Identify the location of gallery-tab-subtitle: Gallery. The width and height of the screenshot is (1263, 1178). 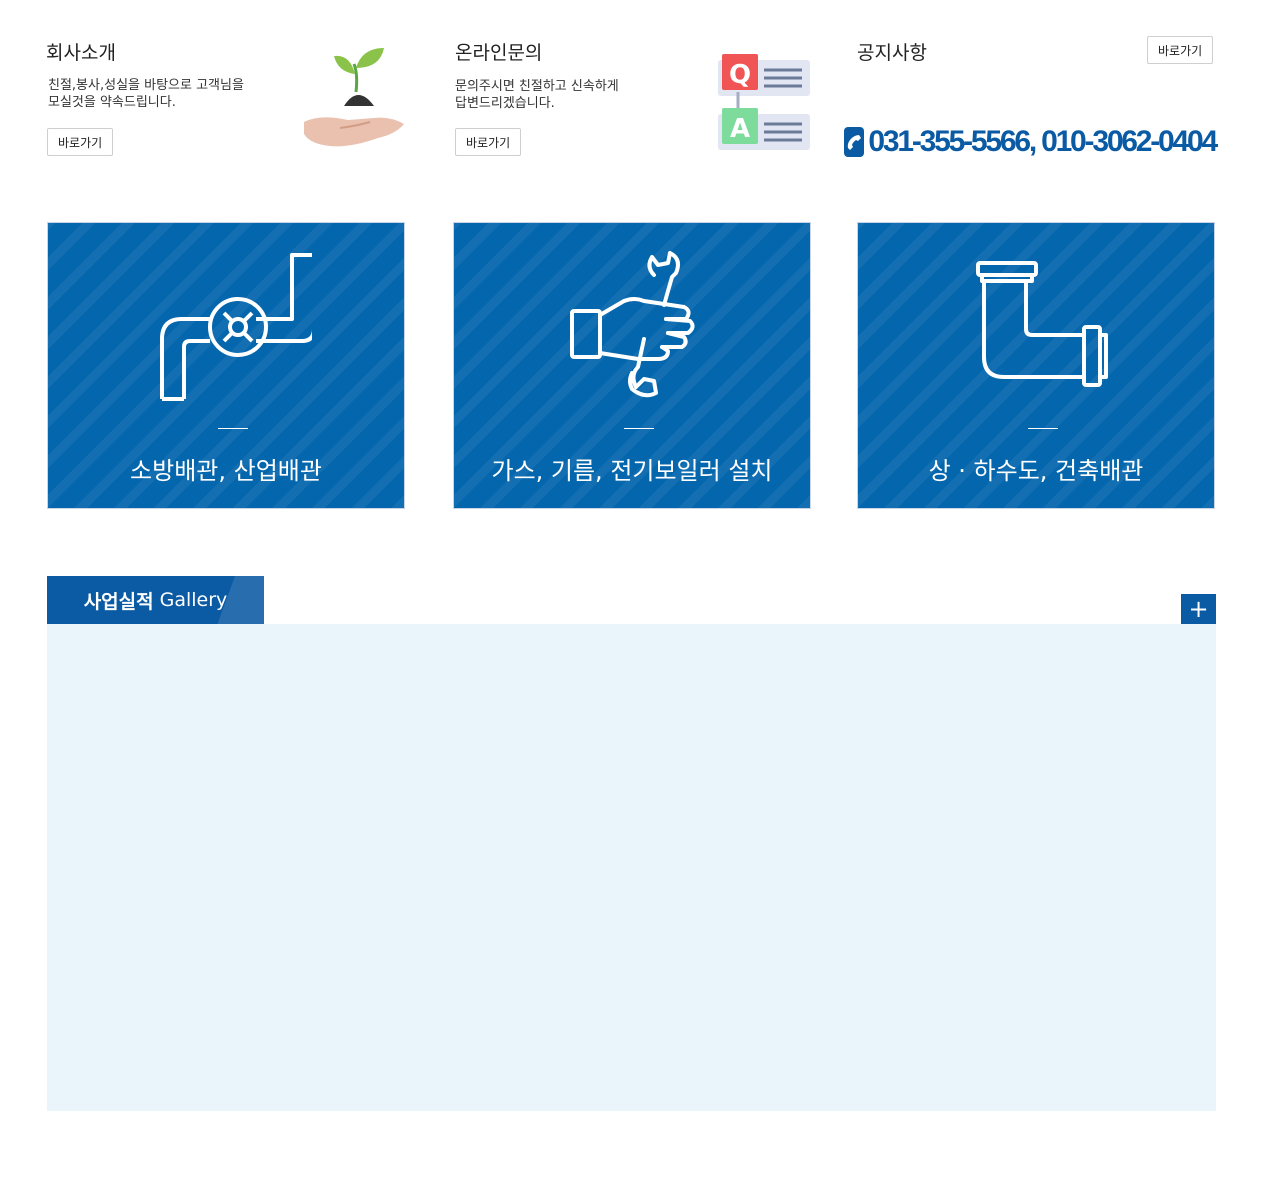
(193, 600).